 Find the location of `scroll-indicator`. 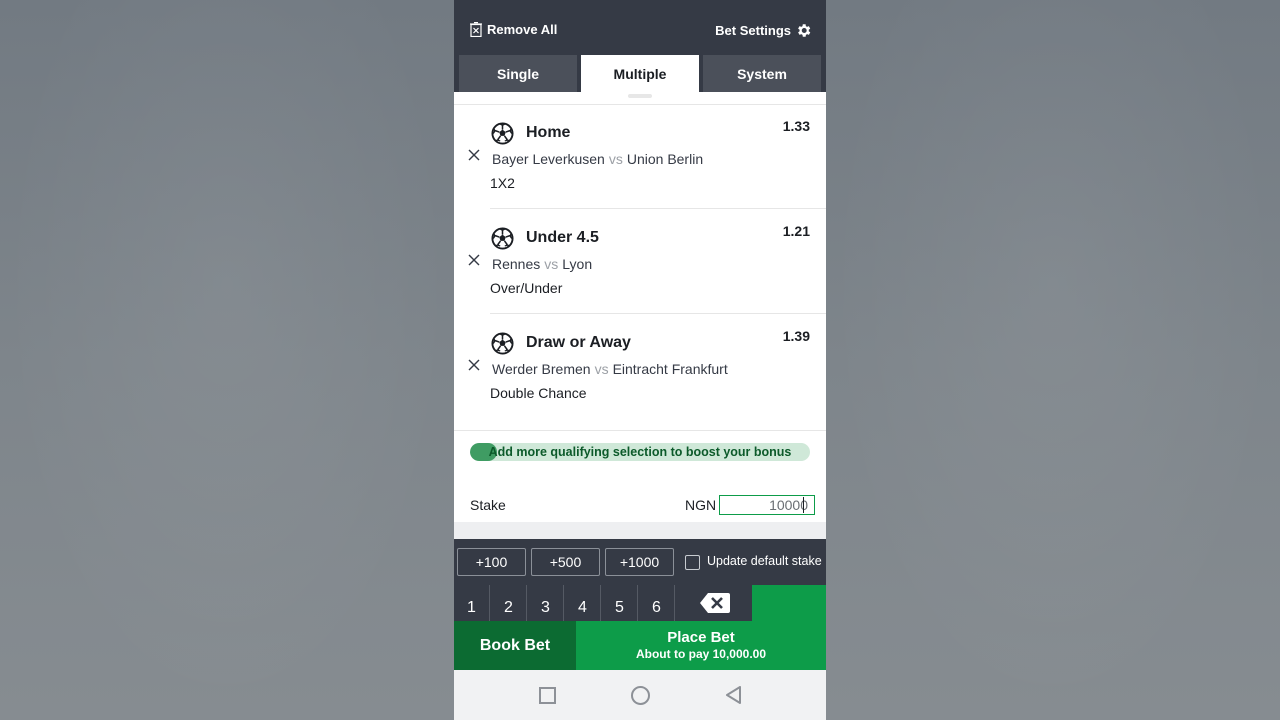

scroll-indicator is located at coordinates (640, 96).